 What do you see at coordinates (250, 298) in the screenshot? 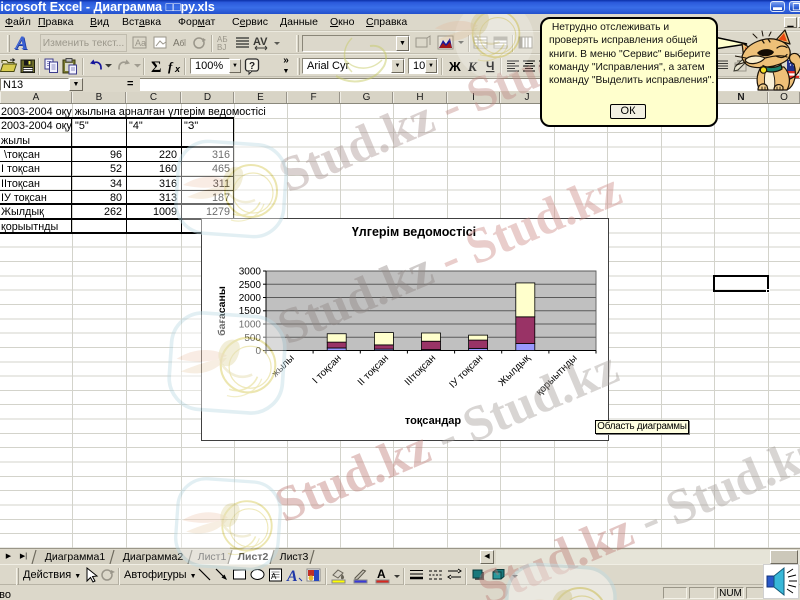
I see `svg-text: 2000` at bounding box center [250, 298].